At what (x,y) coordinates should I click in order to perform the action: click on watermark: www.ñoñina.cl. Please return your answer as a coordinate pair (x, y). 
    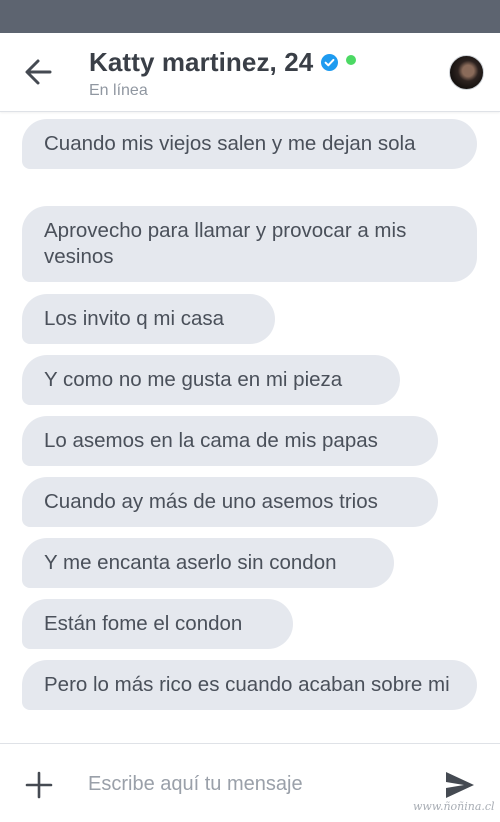
    Looking at the image, I should click on (454, 806).